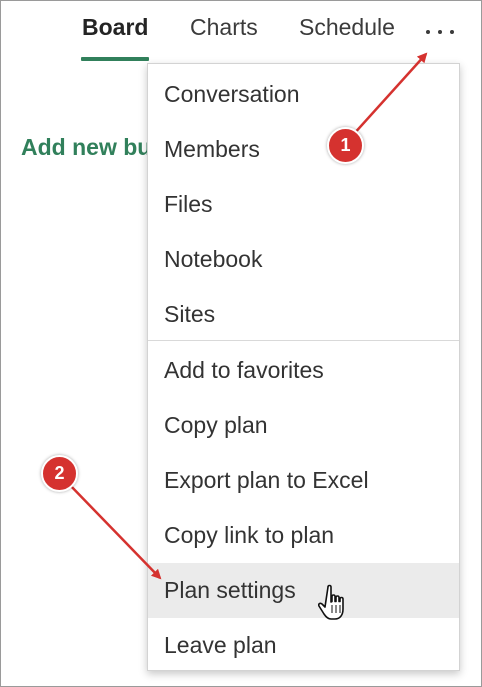 The image size is (482, 687). What do you see at coordinates (303, 259) in the screenshot?
I see `menu-item-notebook: Notebook` at bounding box center [303, 259].